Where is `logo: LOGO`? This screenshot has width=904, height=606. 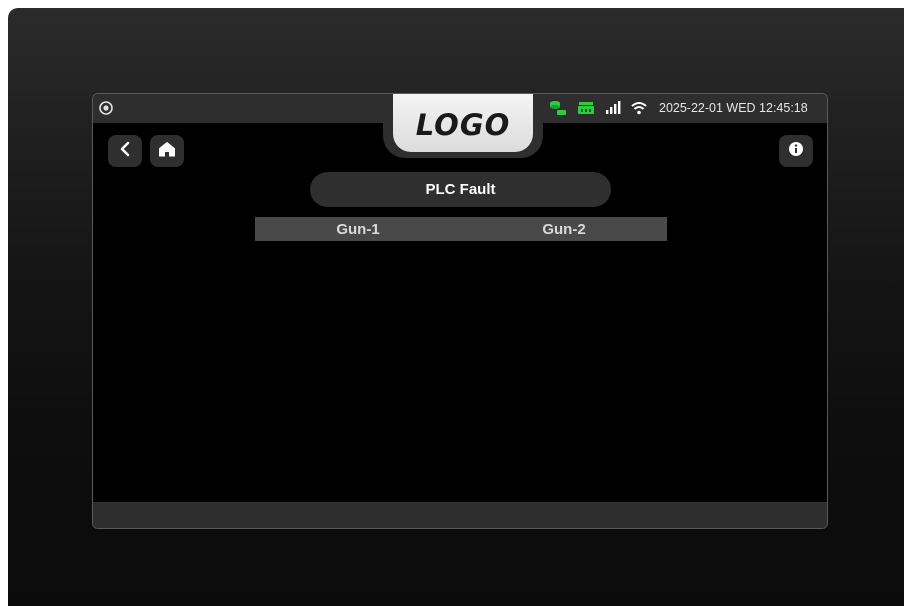
logo: LOGO is located at coordinates (463, 123).